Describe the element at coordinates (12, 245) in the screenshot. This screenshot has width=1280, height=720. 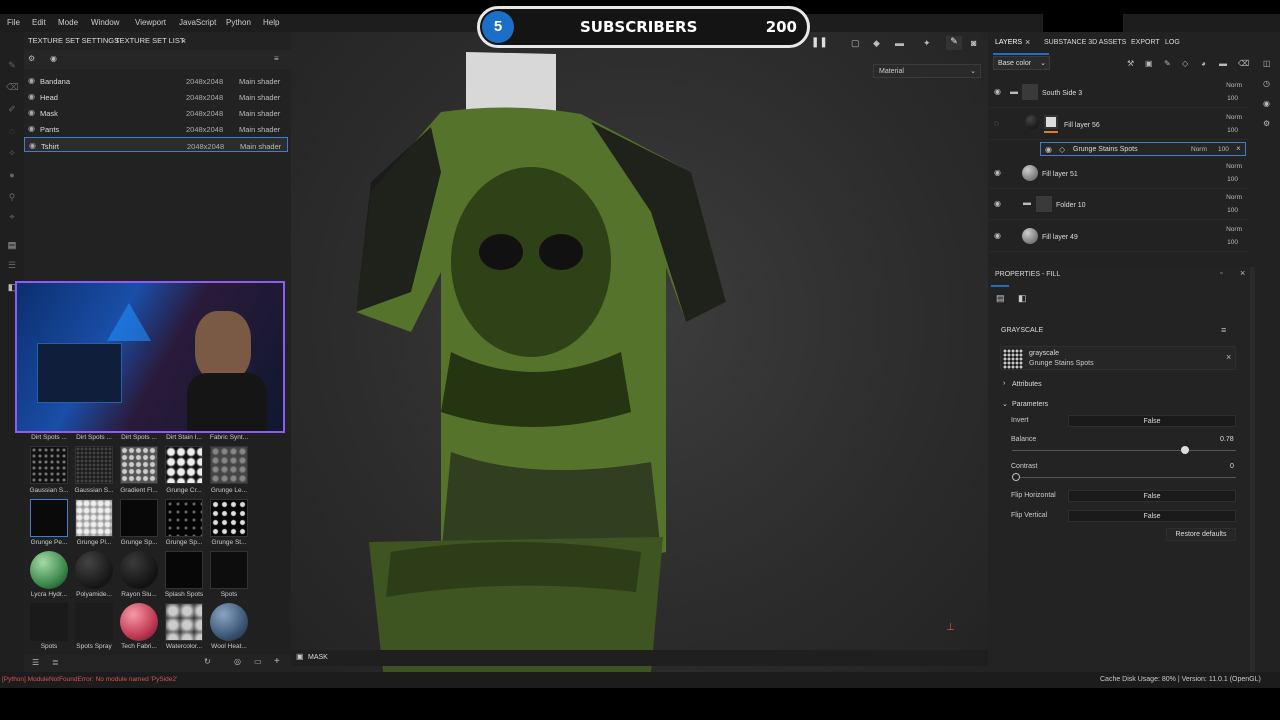
I see `polygon-icon: ▤` at that location.